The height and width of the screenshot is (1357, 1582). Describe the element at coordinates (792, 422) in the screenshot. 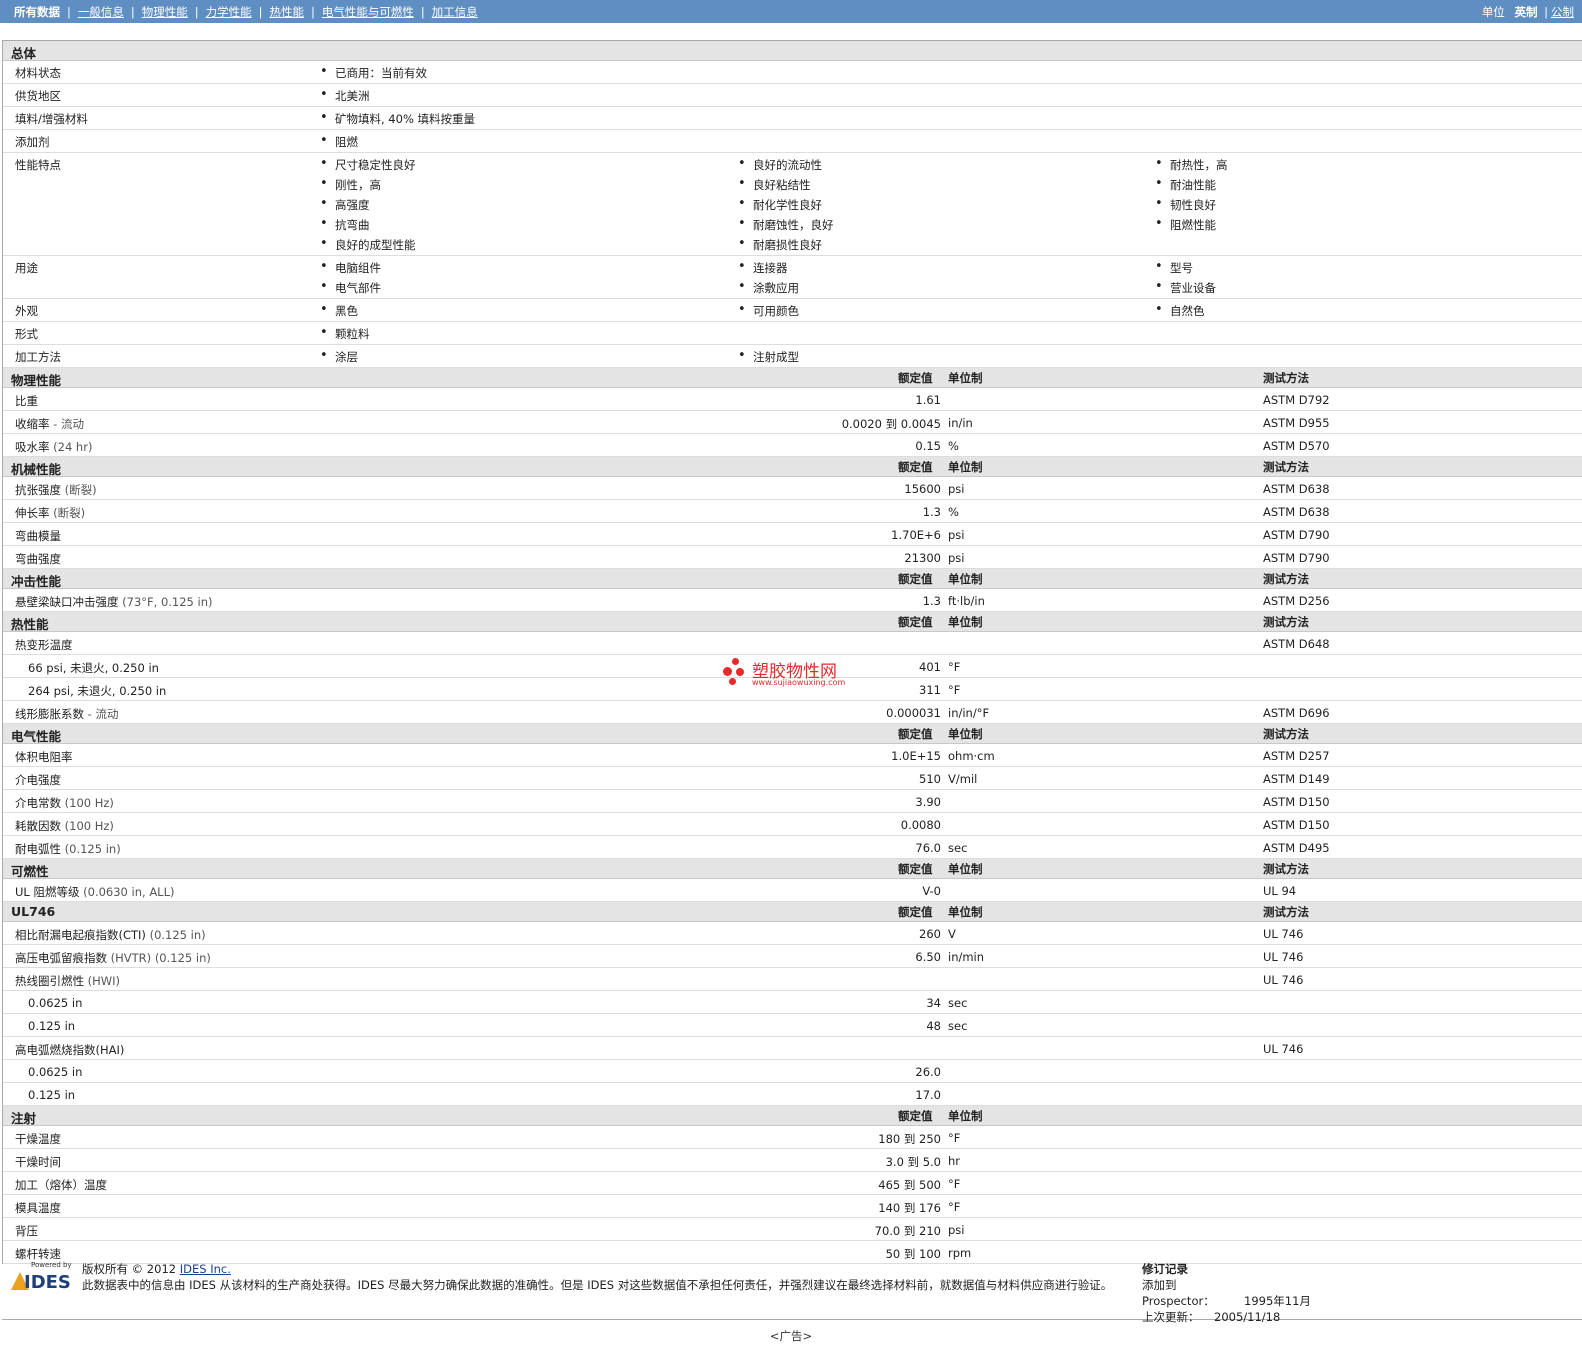

I see `property-row: 收缩率 - 流动 0.0020 到 0.0045 in/in ASTM D955` at that location.